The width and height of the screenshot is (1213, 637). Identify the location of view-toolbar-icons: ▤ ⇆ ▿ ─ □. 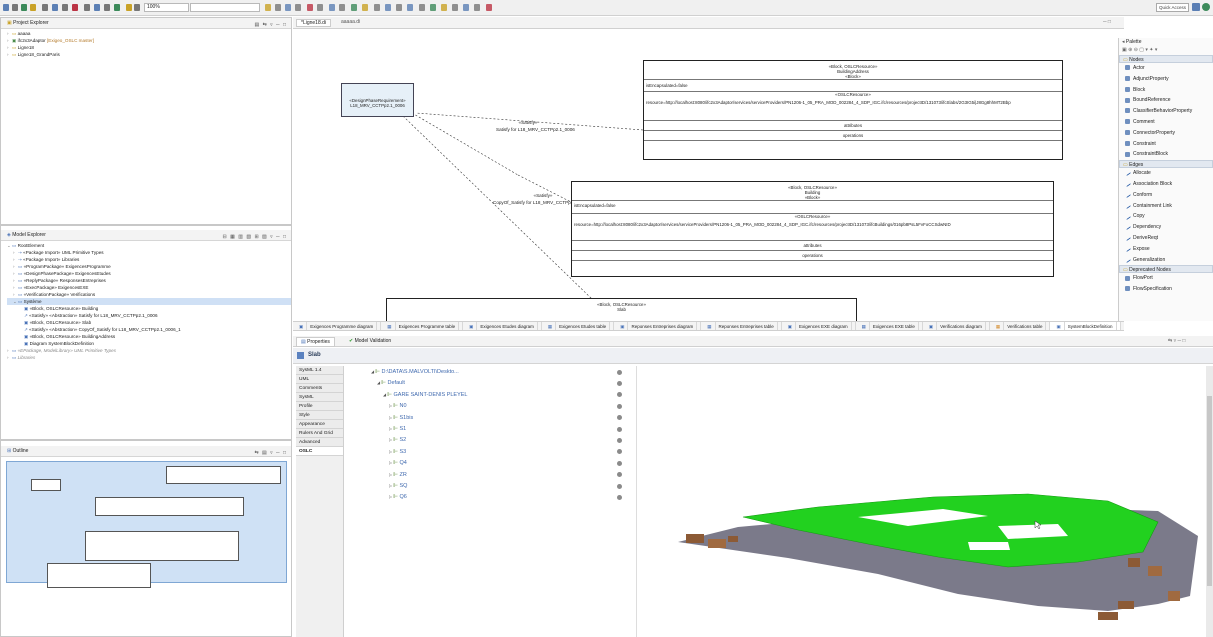
(270, 24).